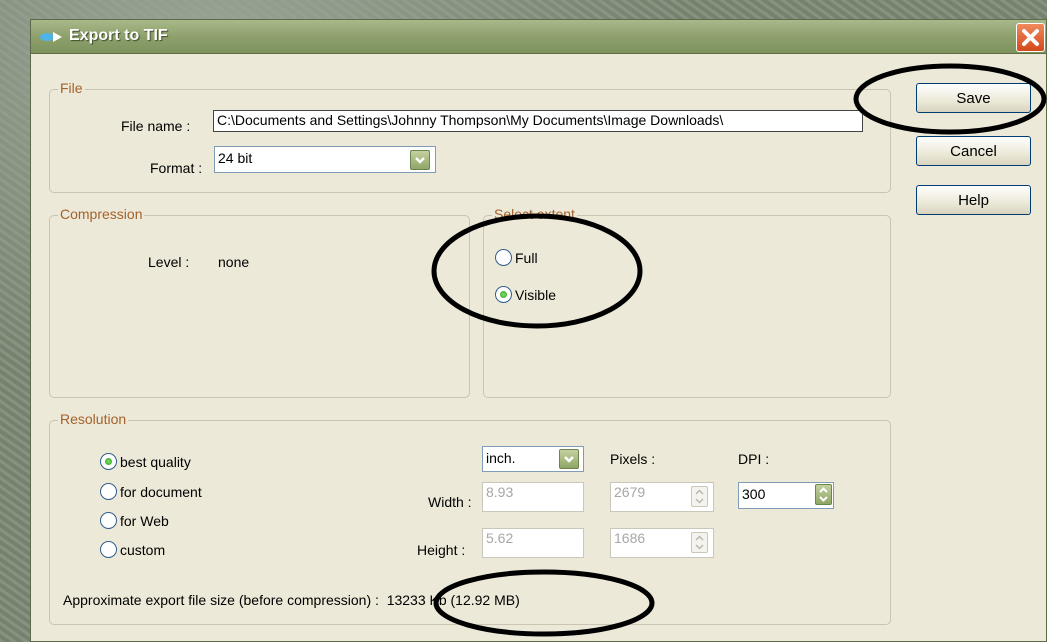 This screenshot has height=642, width=1047. What do you see at coordinates (118, 35) in the screenshot?
I see `dialog-title: Export to TIF` at bounding box center [118, 35].